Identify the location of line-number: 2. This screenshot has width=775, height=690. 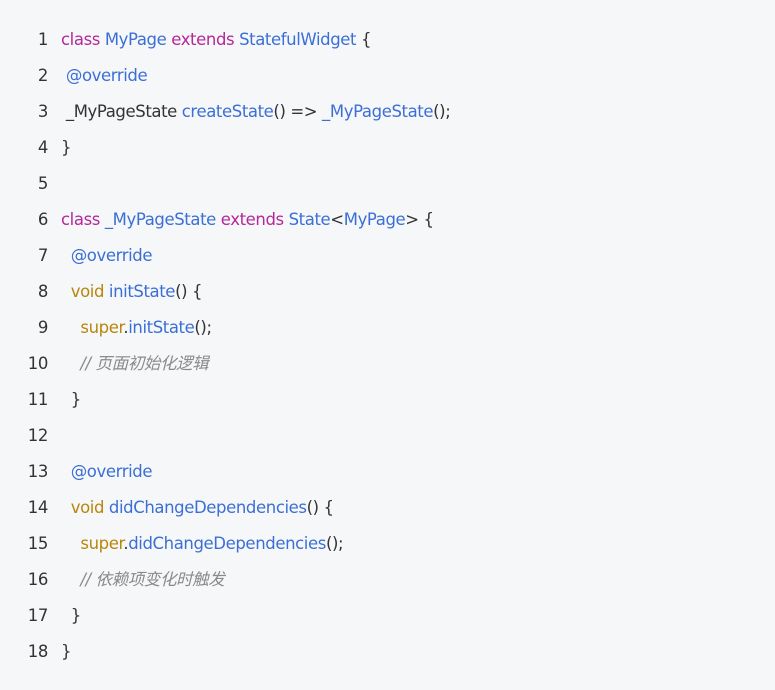
(43, 75).